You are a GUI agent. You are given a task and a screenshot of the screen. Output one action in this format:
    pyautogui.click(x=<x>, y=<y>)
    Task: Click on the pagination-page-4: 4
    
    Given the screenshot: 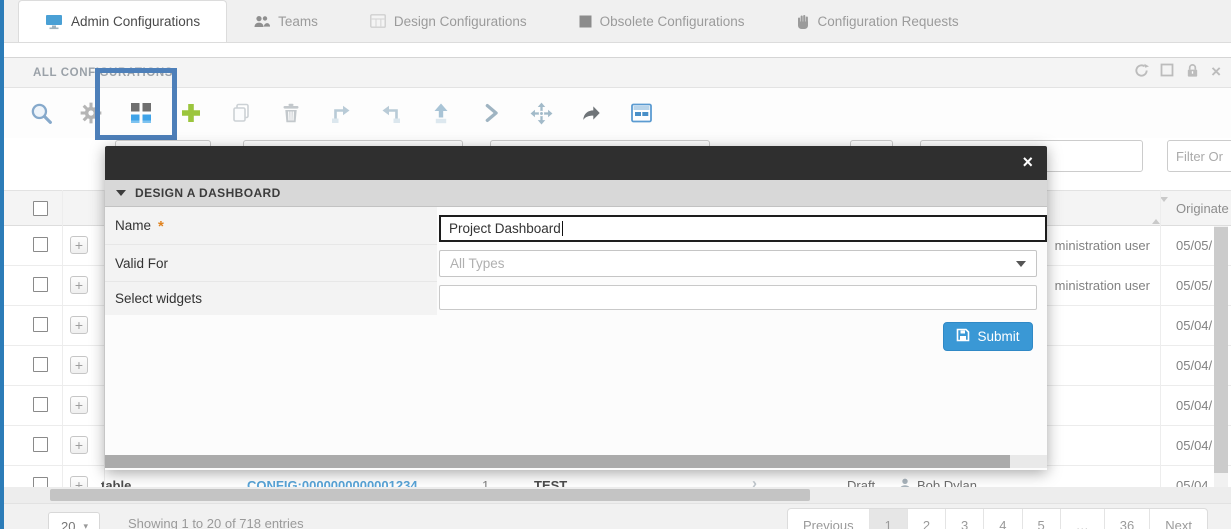 What is the action you would take?
    pyautogui.click(x=1002, y=519)
    